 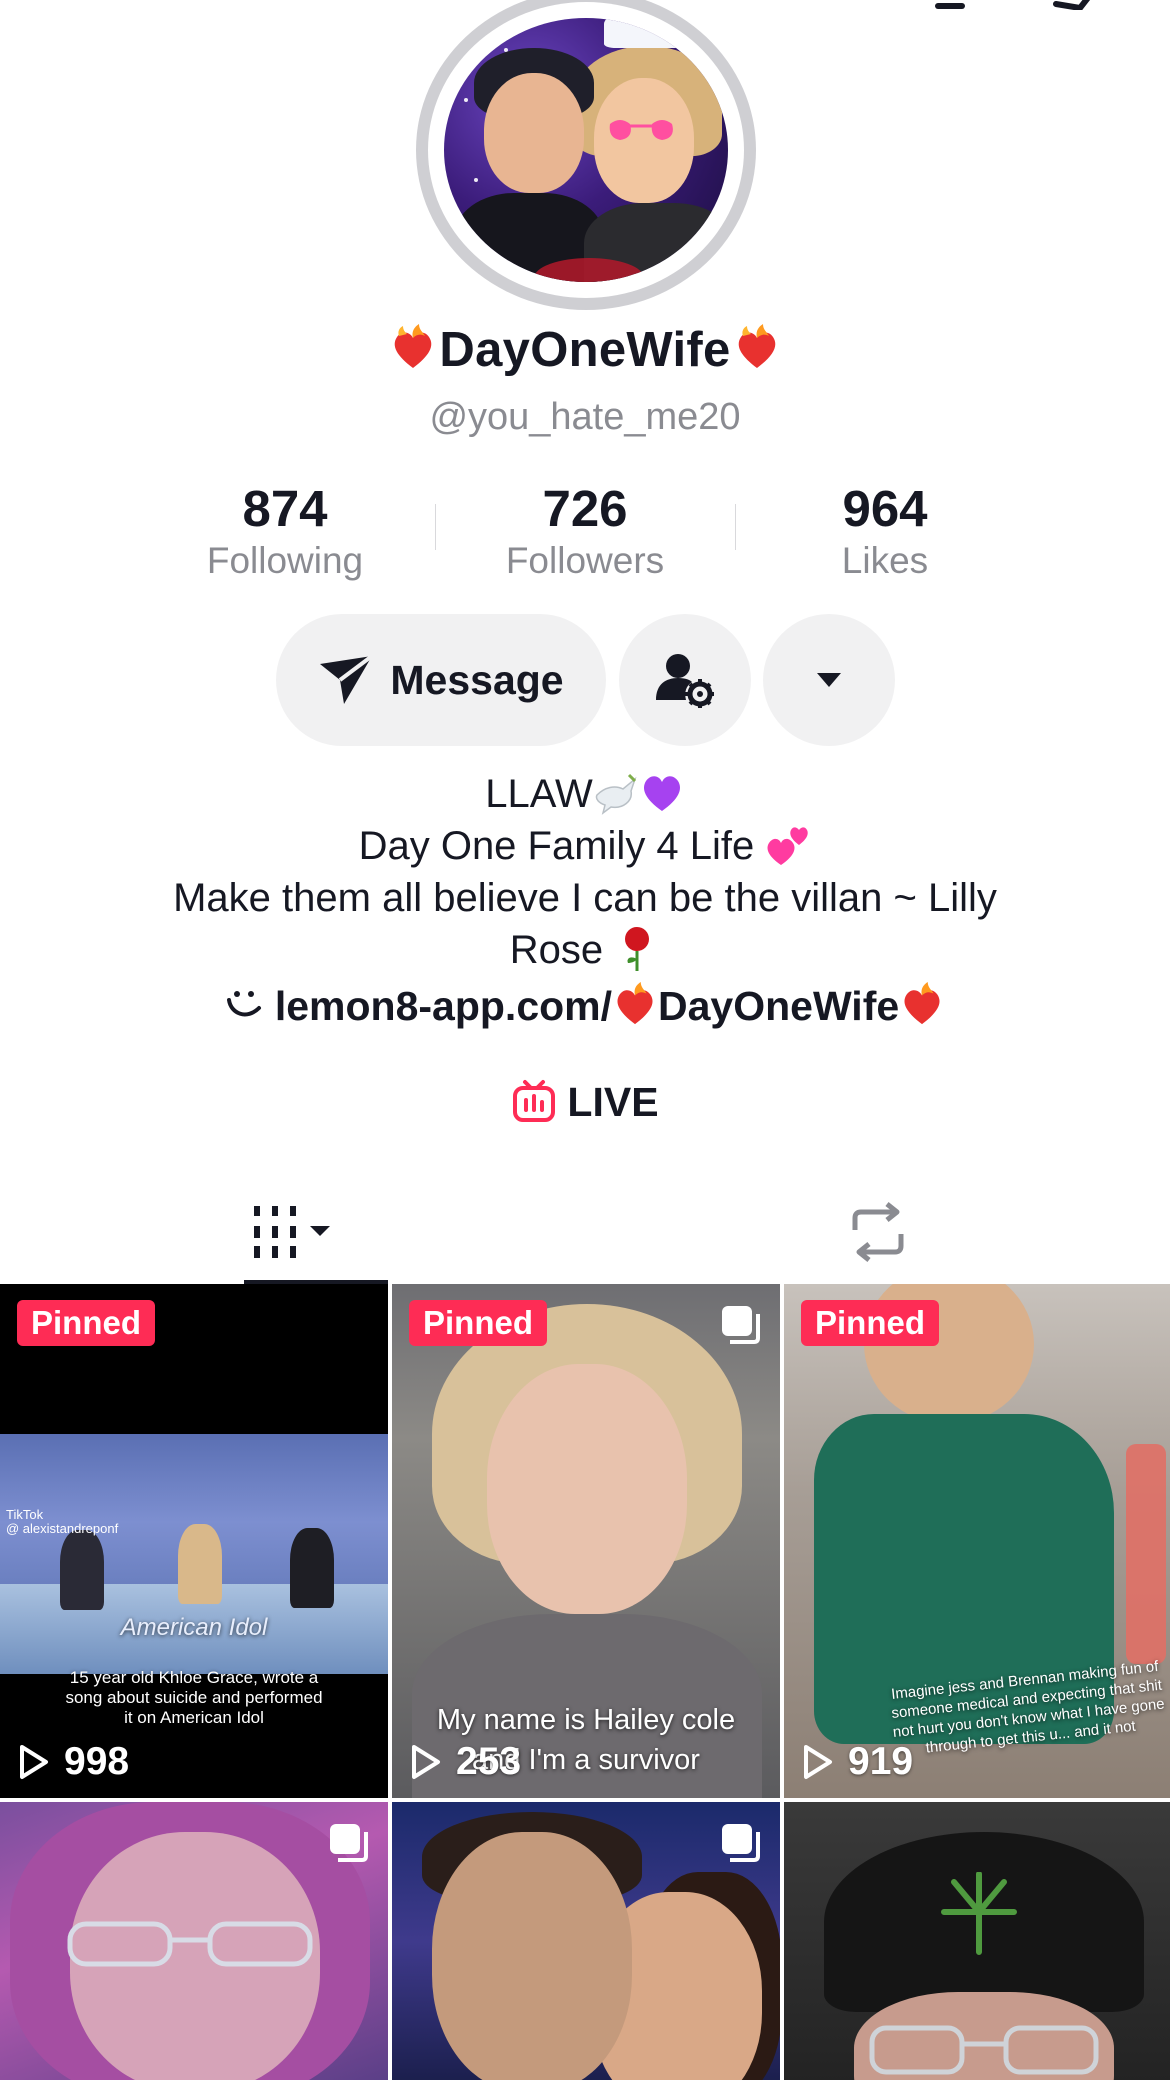 I want to click on repost-icon, so click(x=877, y=1232).